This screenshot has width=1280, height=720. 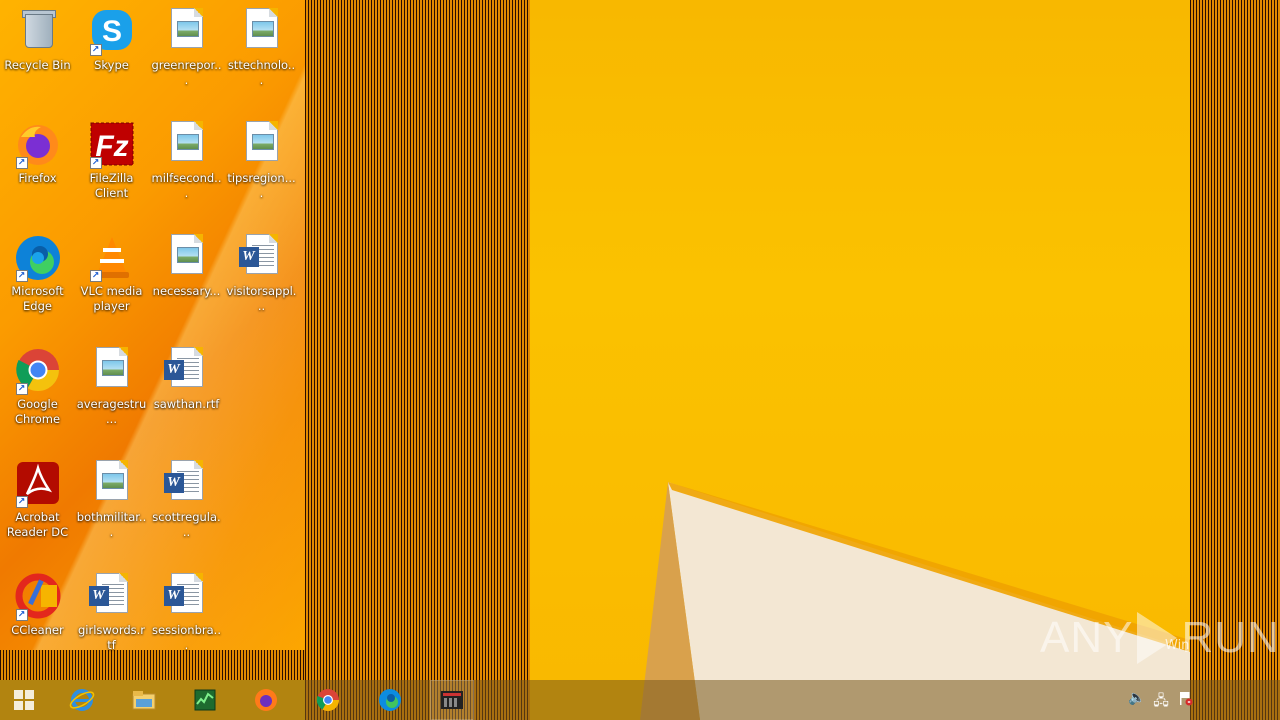 I want to click on watermark-small-text: Win, so click(x=1177, y=645).